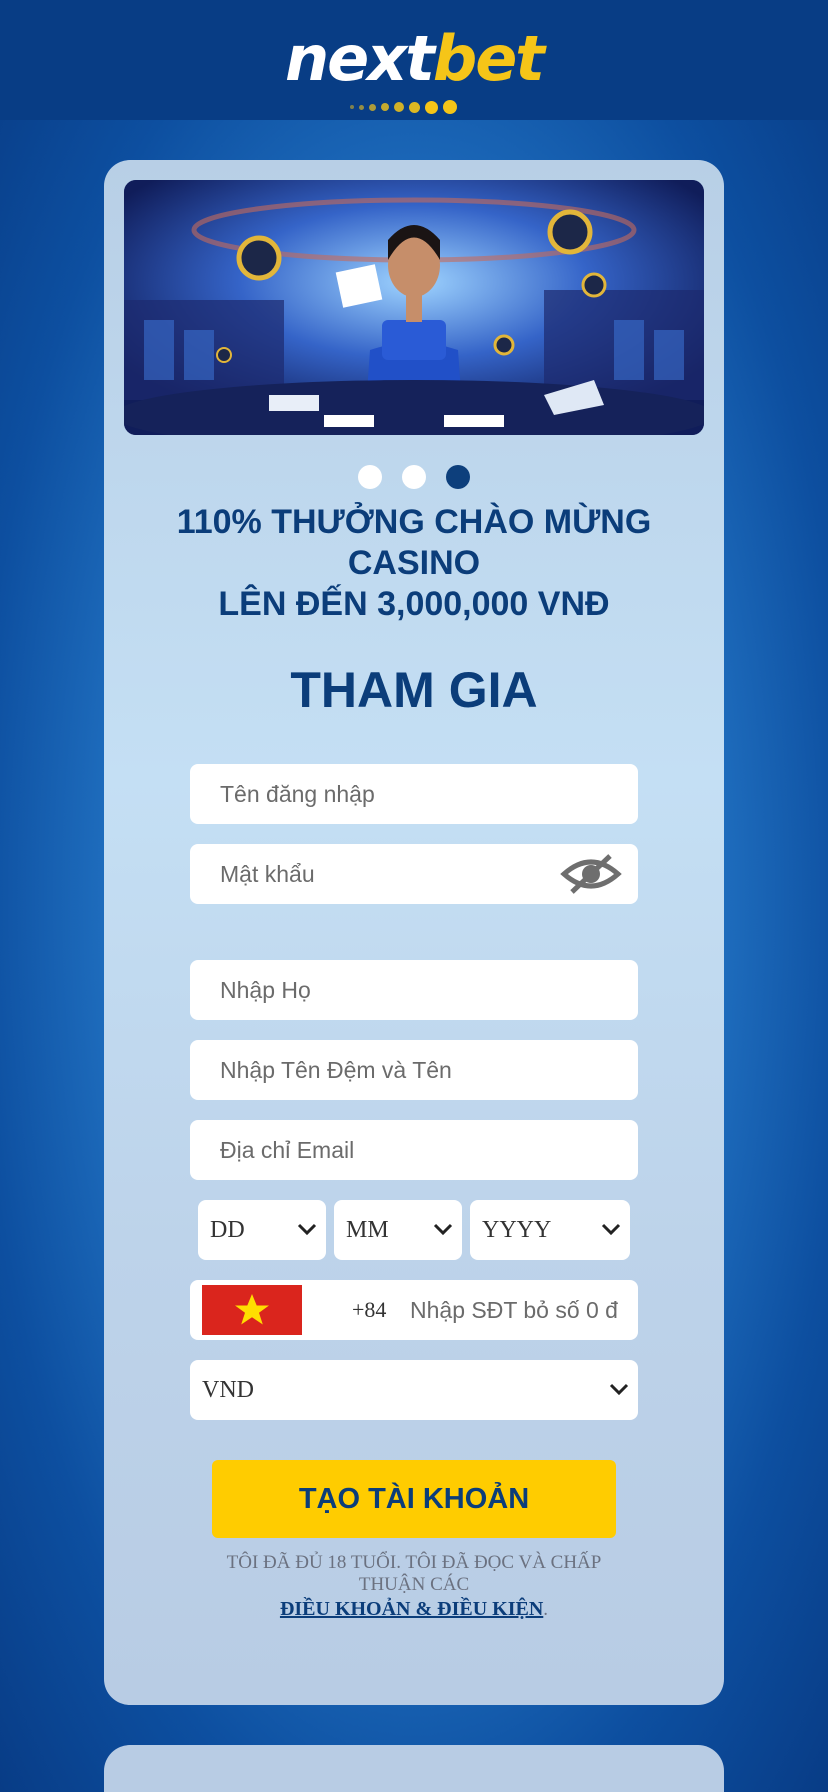 The image size is (828, 1792). Describe the element at coordinates (369, 1310) in the screenshot. I see `country-code: +84` at that location.